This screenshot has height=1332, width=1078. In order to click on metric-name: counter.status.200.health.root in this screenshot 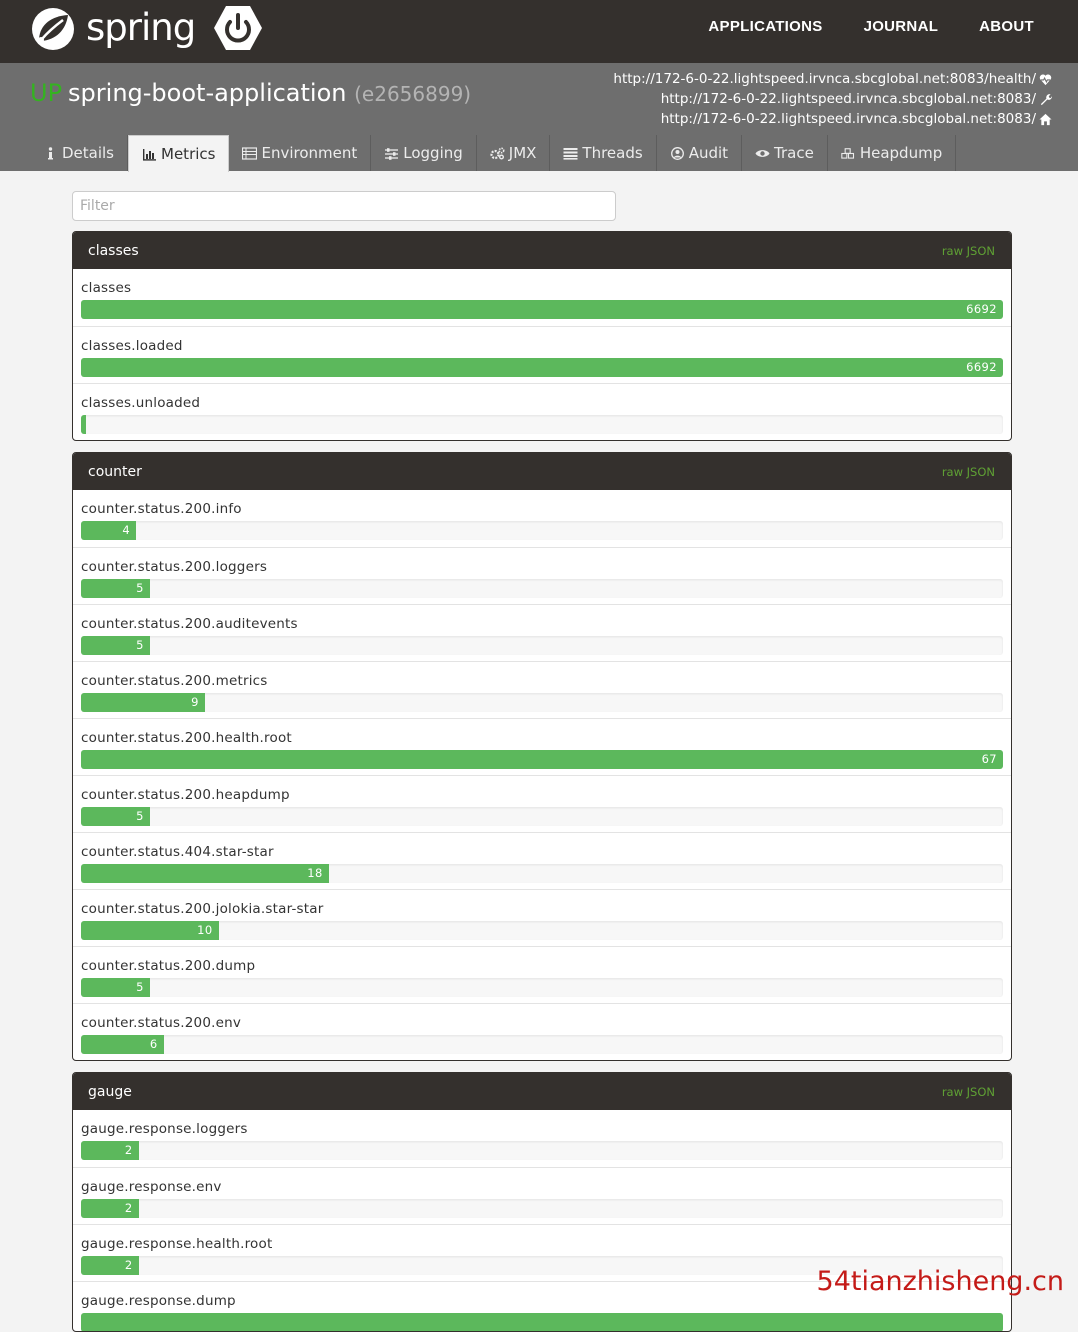, I will do `click(186, 738)`.